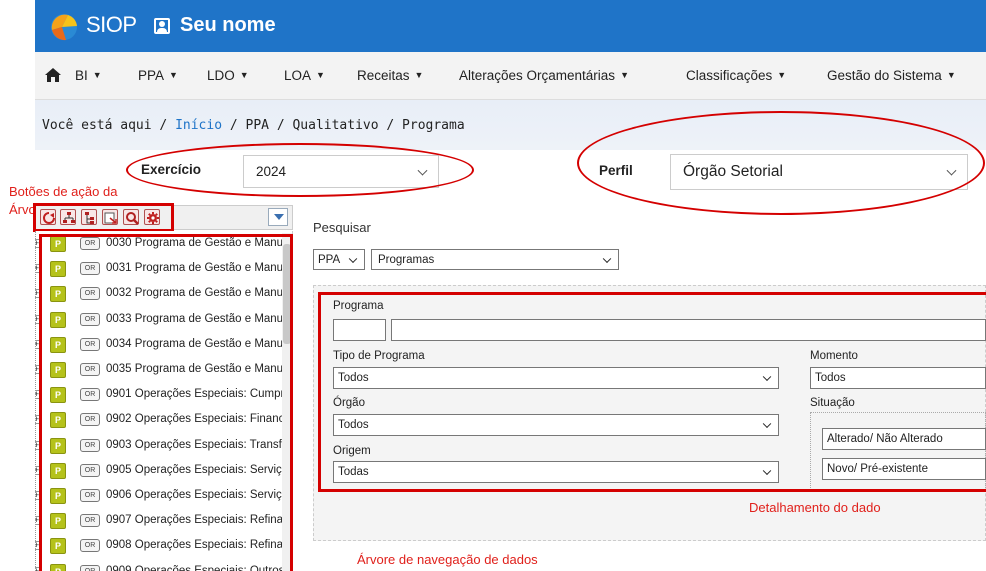 Image resolution: width=986 pixels, height=571 pixels. Describe the element at coordinates (64, 27) in the screenshot. I see `siop-logo-icon` at that location.